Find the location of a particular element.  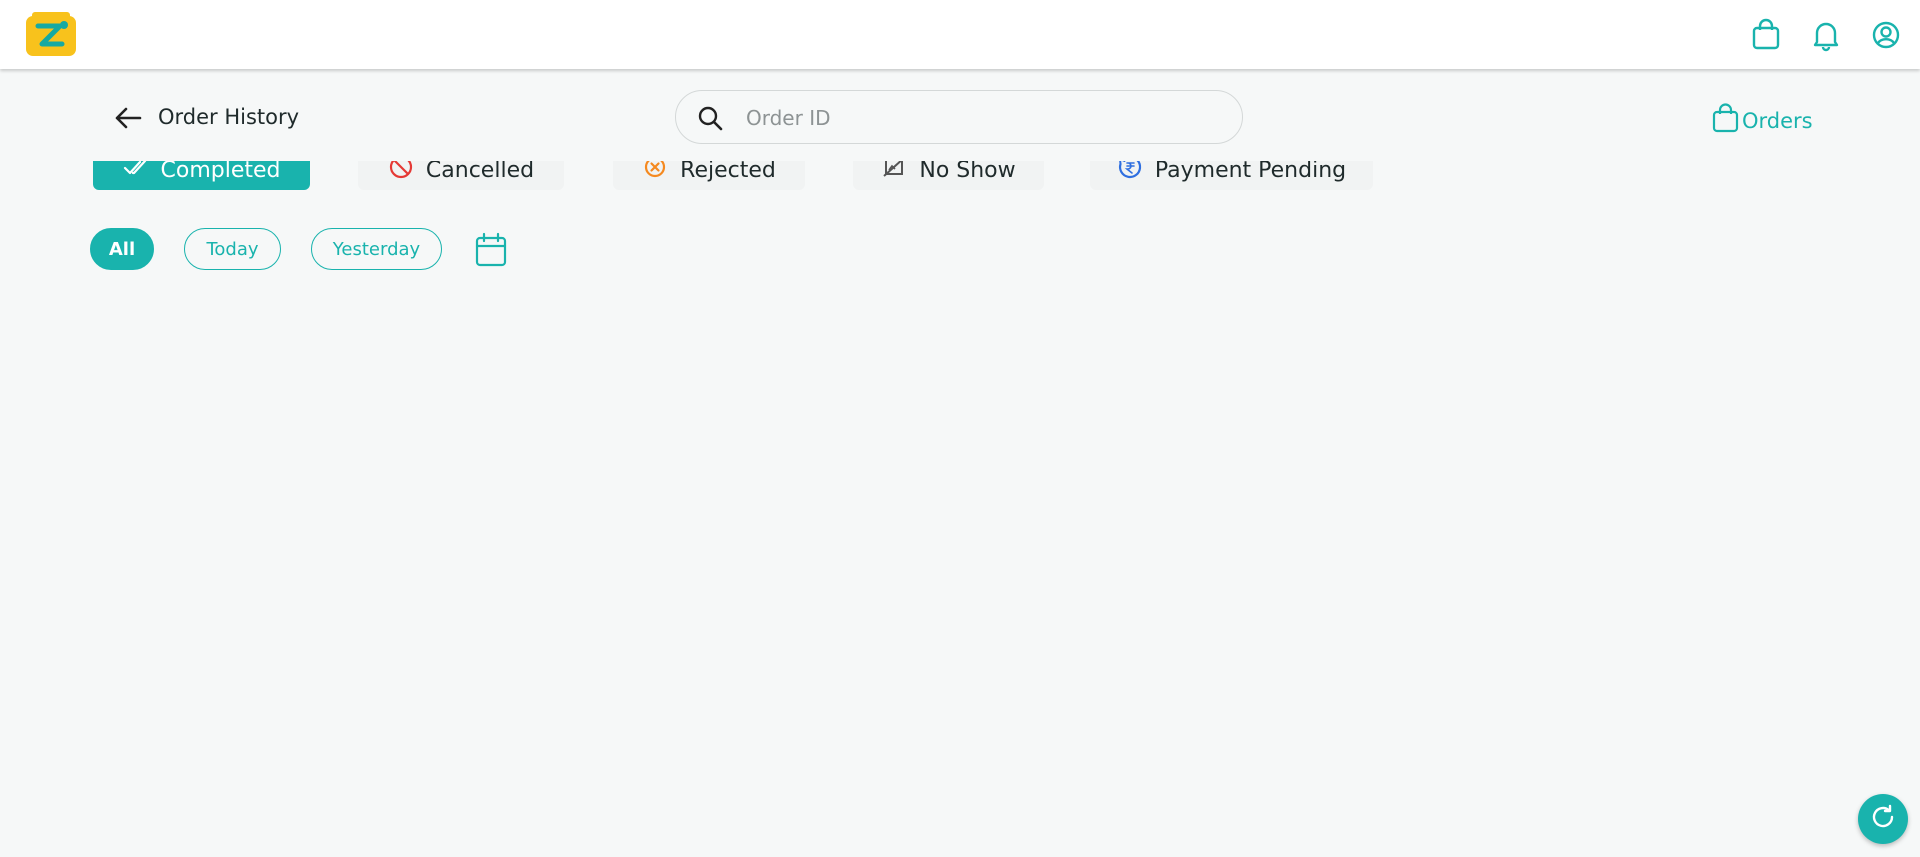

tab-label: Cancelled is located at coordinates (480, 170).